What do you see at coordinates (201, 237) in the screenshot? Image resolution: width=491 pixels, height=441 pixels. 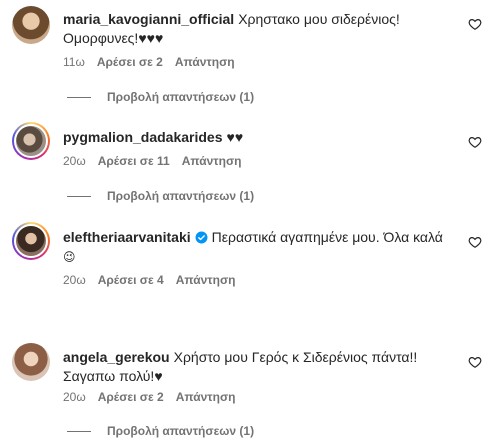 I see `verified-badge-icon` at bounding box center [201, 237].